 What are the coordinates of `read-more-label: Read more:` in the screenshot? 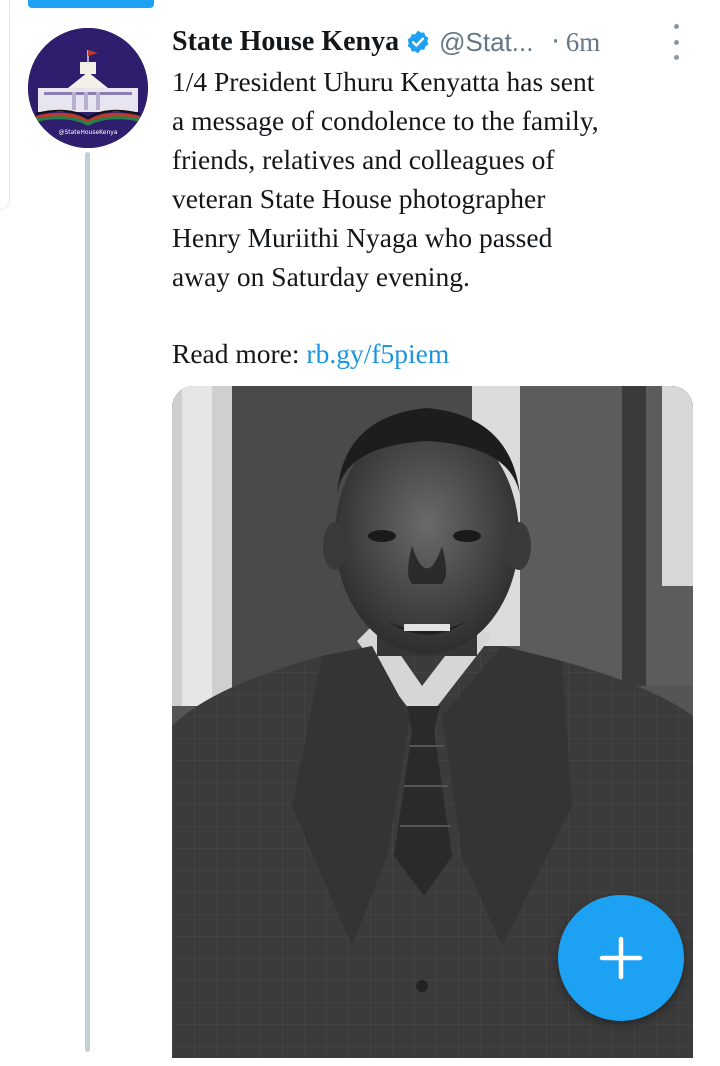 It's located at (236, 353).